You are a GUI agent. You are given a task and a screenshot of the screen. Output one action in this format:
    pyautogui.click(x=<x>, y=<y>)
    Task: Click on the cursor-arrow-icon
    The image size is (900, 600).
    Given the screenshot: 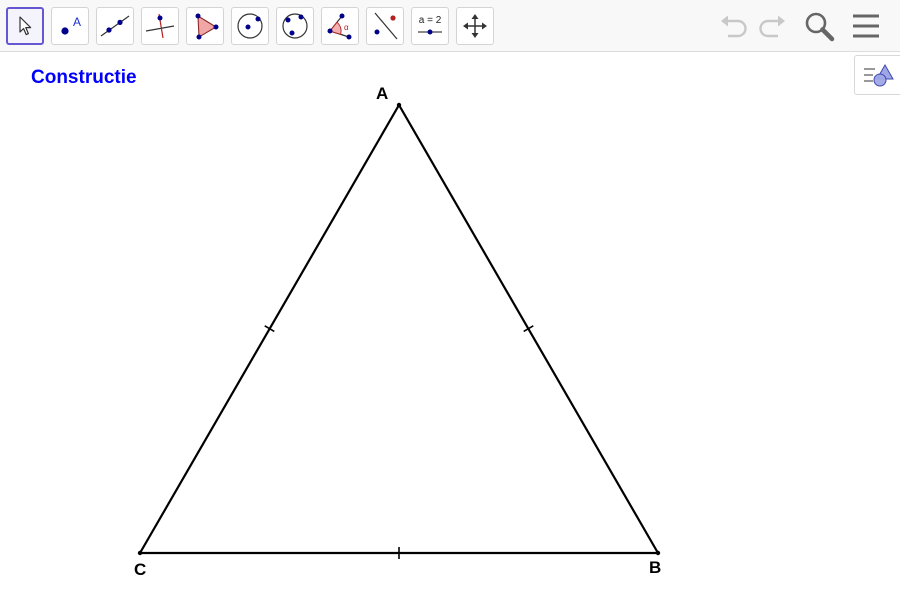 What is the action you would take?
    pyautogui.click(x=25, y=26)
    